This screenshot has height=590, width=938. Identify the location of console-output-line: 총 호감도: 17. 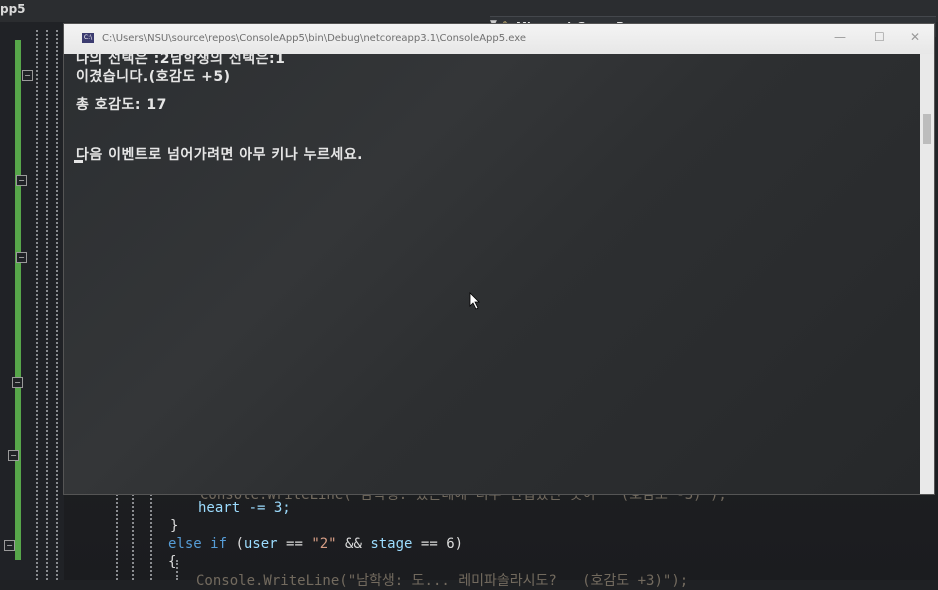
(121, 105).